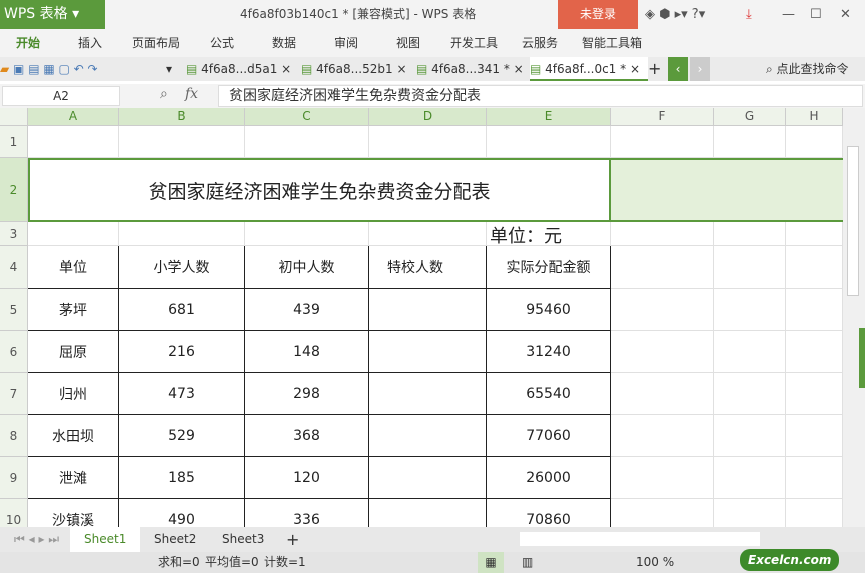 The image size is (865, 573). Describe the element at coordinates (357, 69) in the screenshot. I see `doc-tab: ▤ 4f6a8...52b1 ×` at that location.